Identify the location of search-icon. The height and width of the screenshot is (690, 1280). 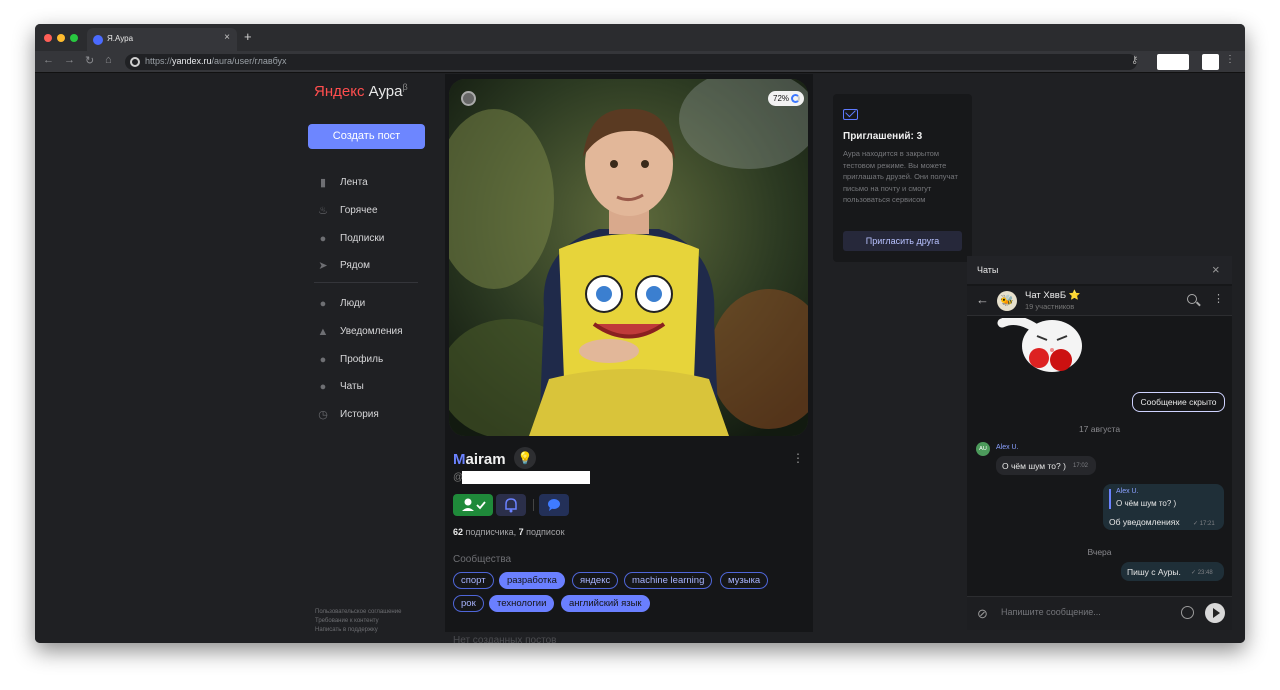
(1192, 299).